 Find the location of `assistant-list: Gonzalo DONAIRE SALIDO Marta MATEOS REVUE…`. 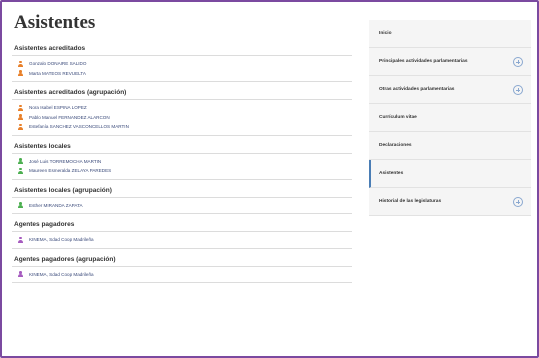

assistant-list: Gonzalo DONAIRE SALIDO Marta MATEOS REVUE… is located at coordinates (182, 70).